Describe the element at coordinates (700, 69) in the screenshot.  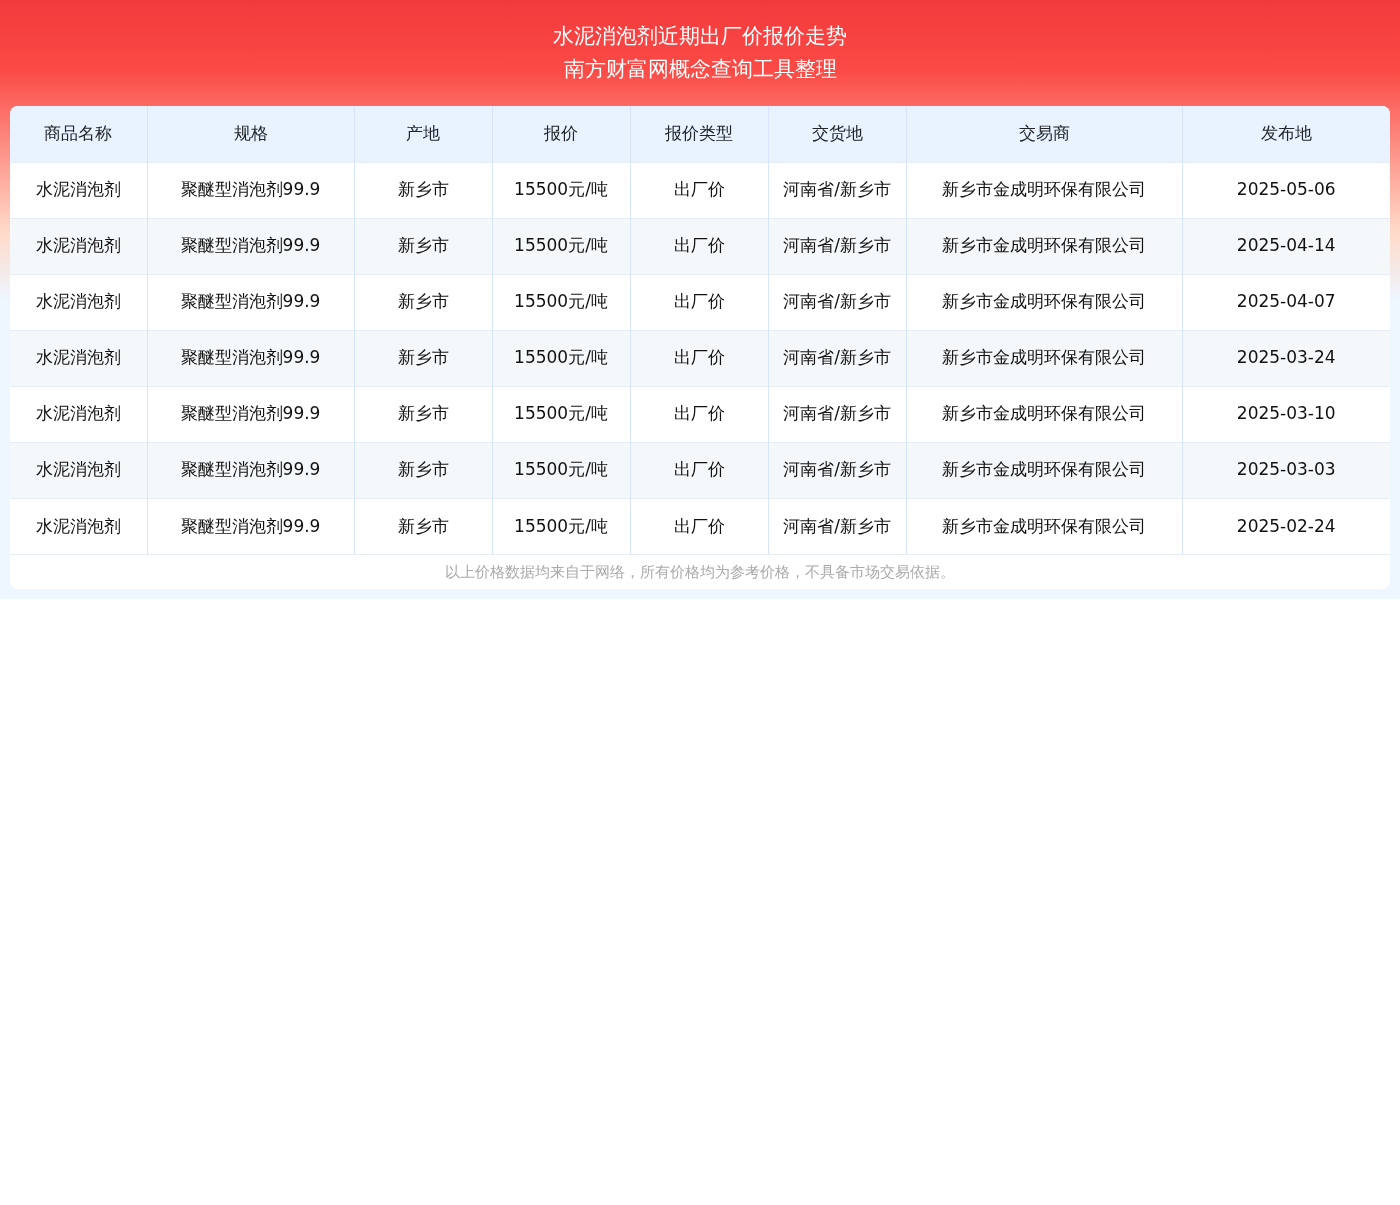
I see `page-subtitle: 南方财富网概念查询工具整理` at that location.